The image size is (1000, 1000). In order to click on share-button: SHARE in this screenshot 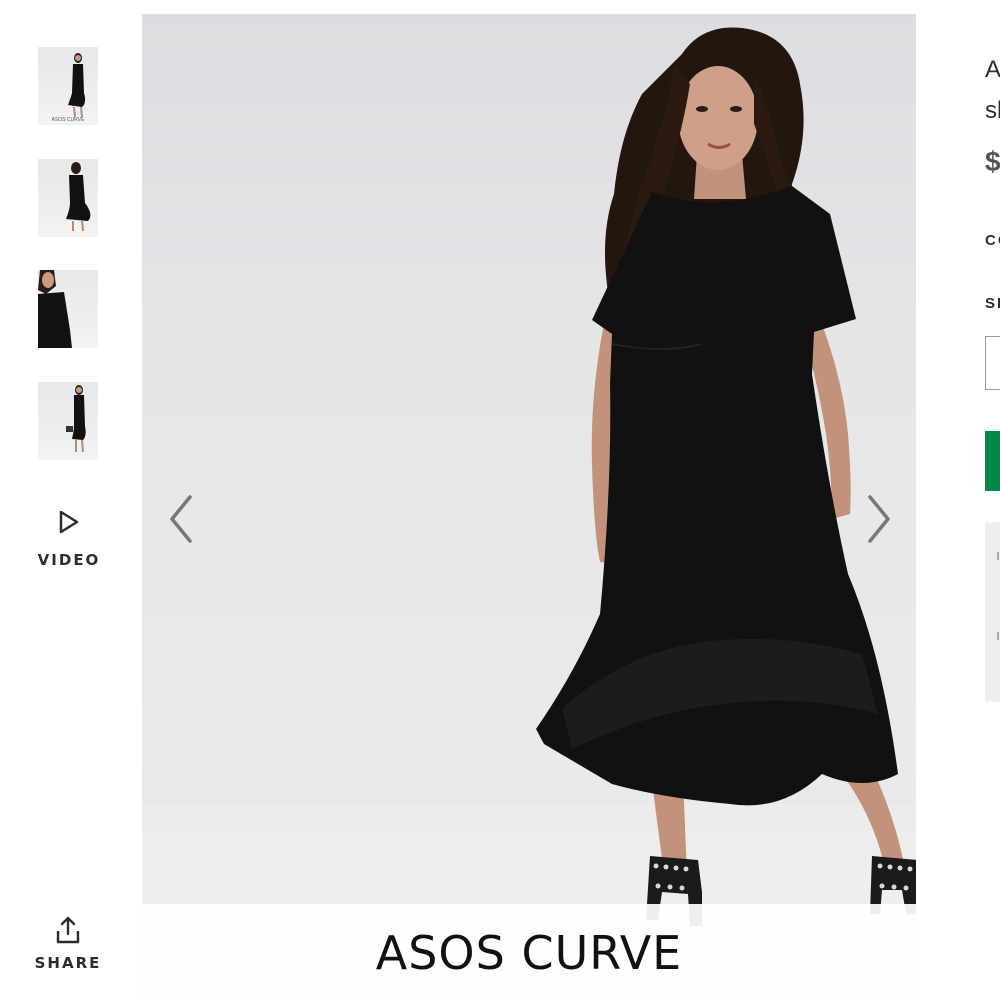, I will do `click(68, 943)`.